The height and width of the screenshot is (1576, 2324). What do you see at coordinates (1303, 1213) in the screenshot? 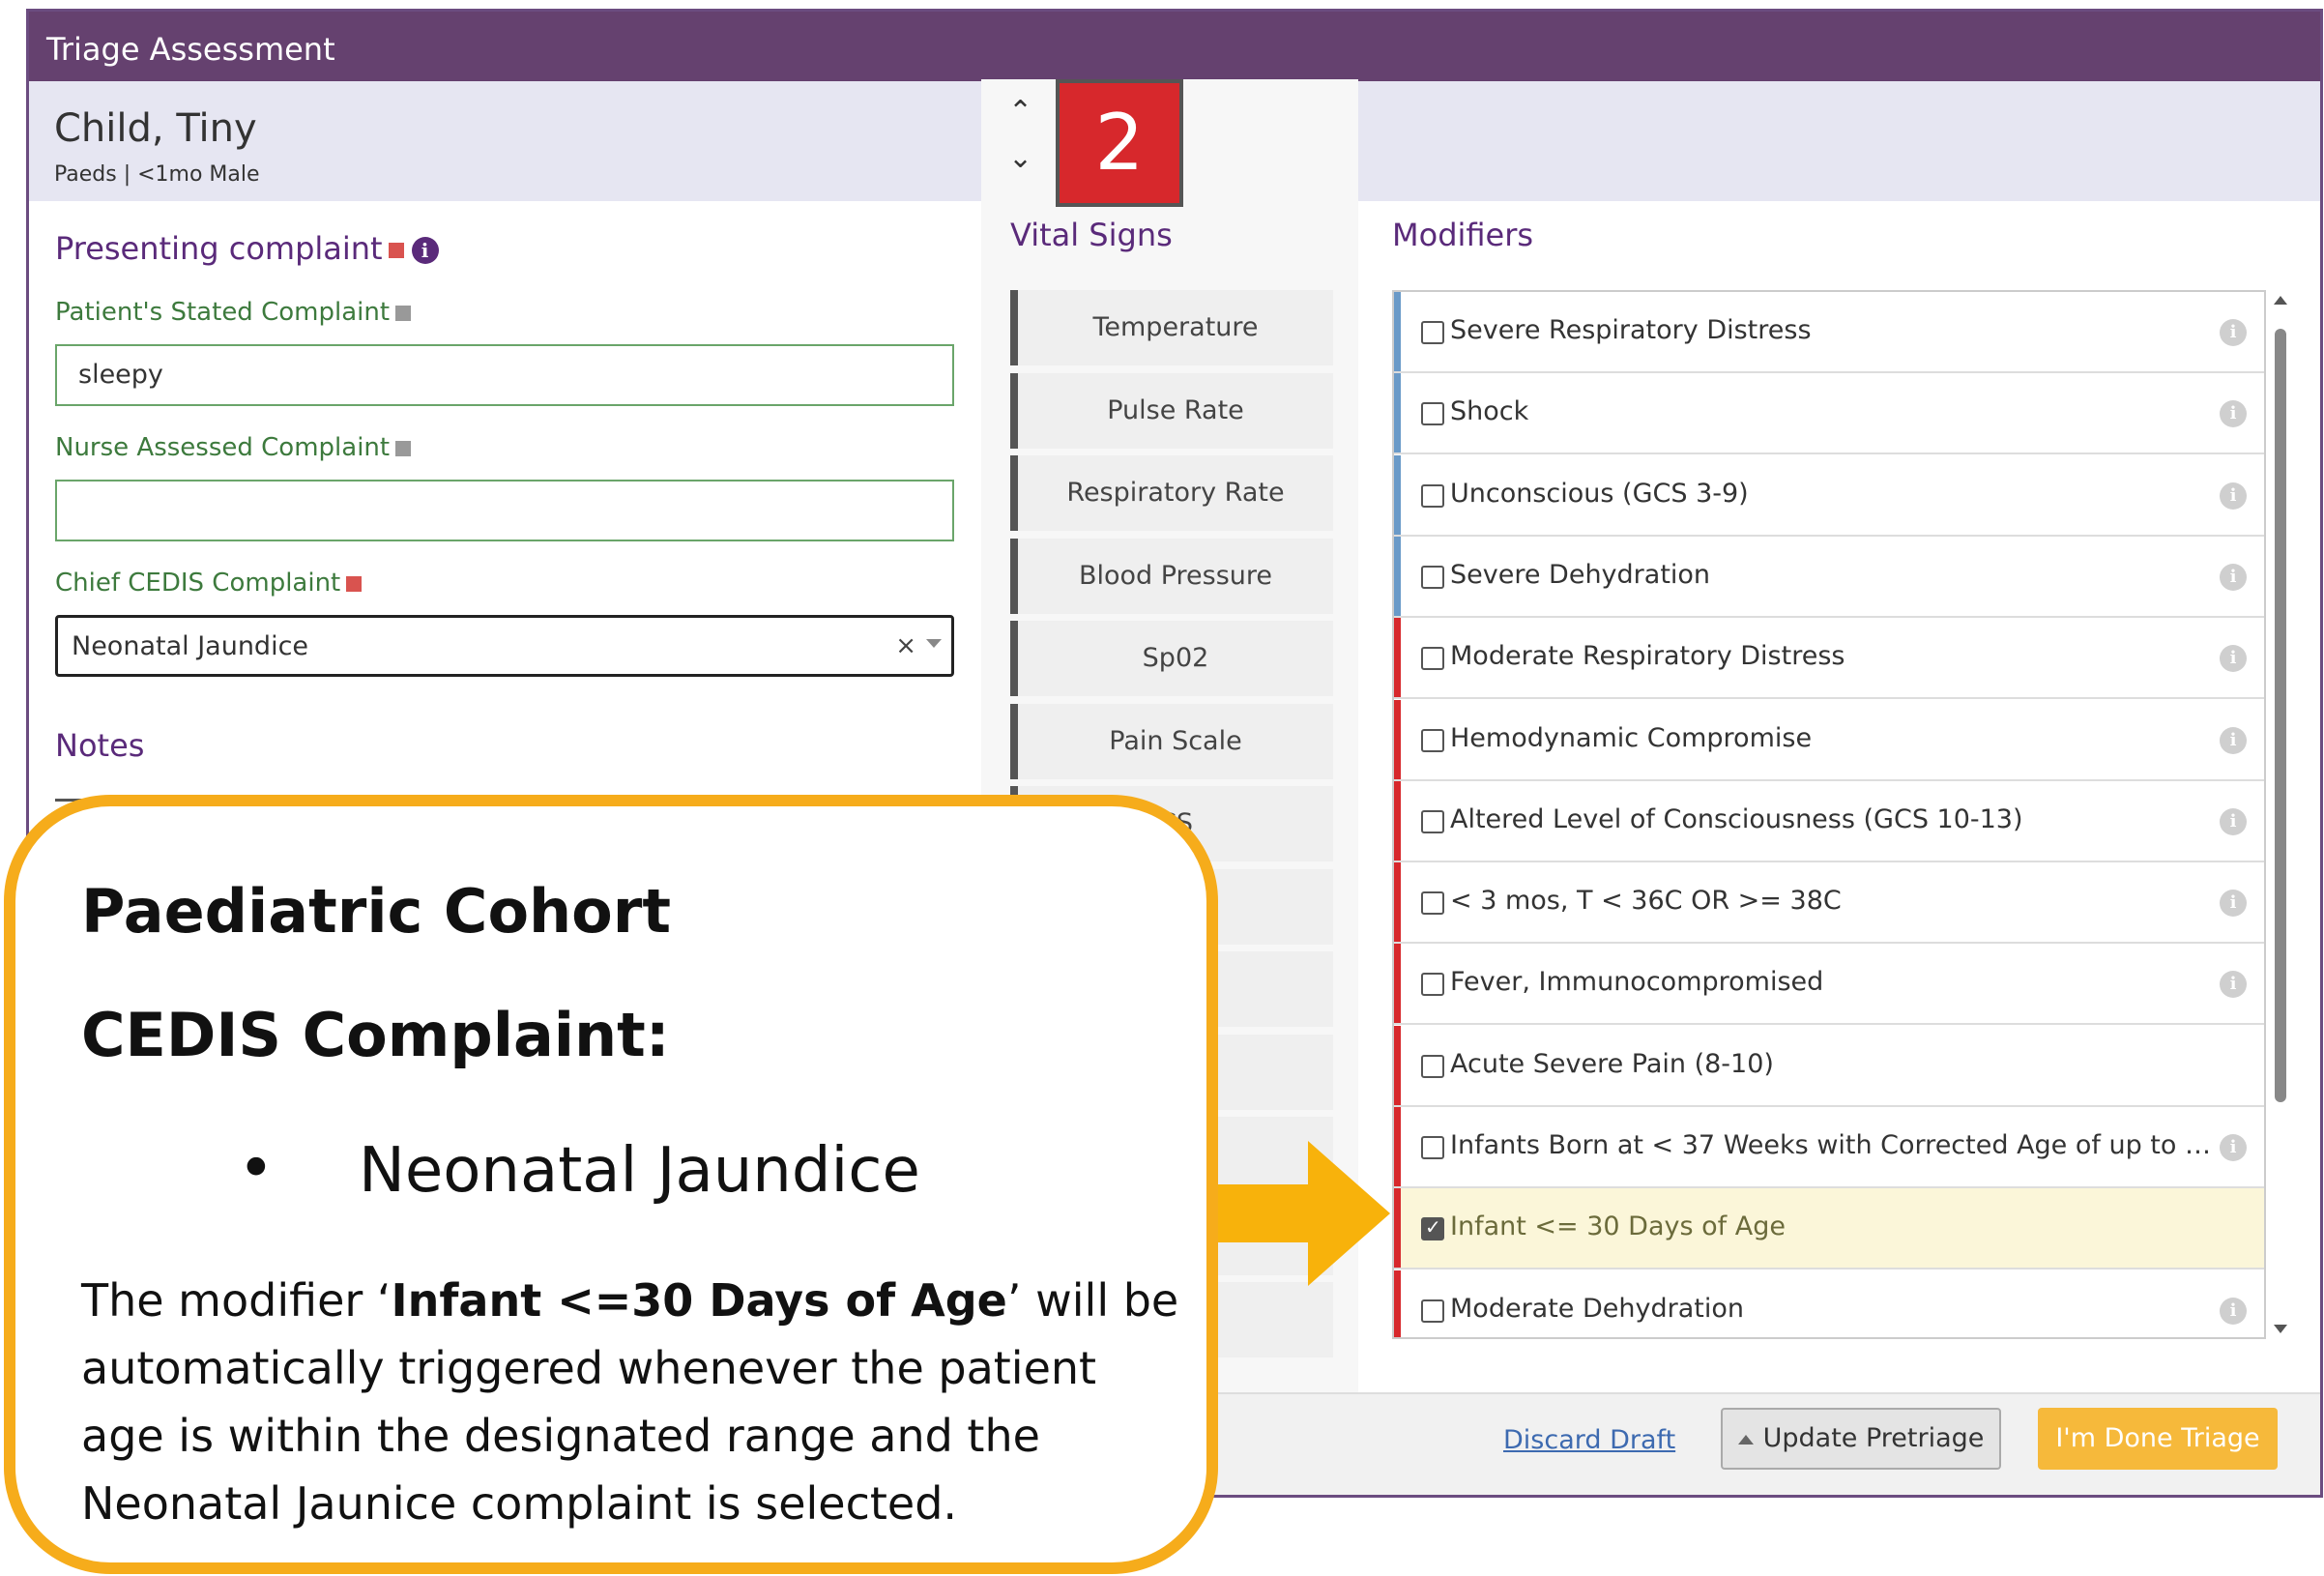
I see `callout-arrow` at bounding box center [1303, 1213].